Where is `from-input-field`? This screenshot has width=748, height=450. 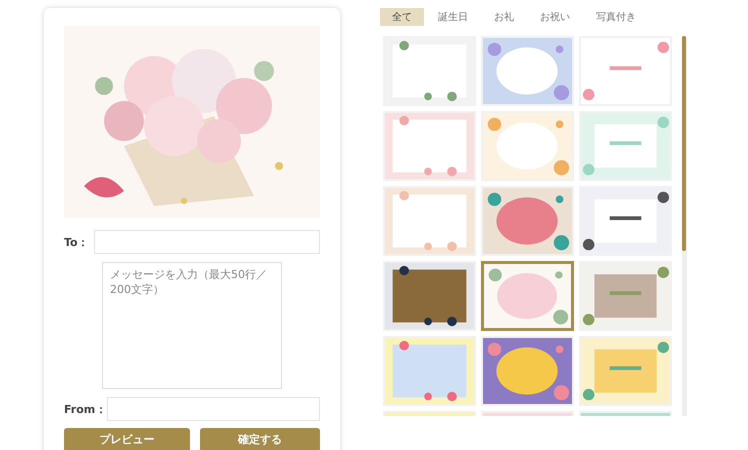 from-input-field is located at coordinates (213, 409).